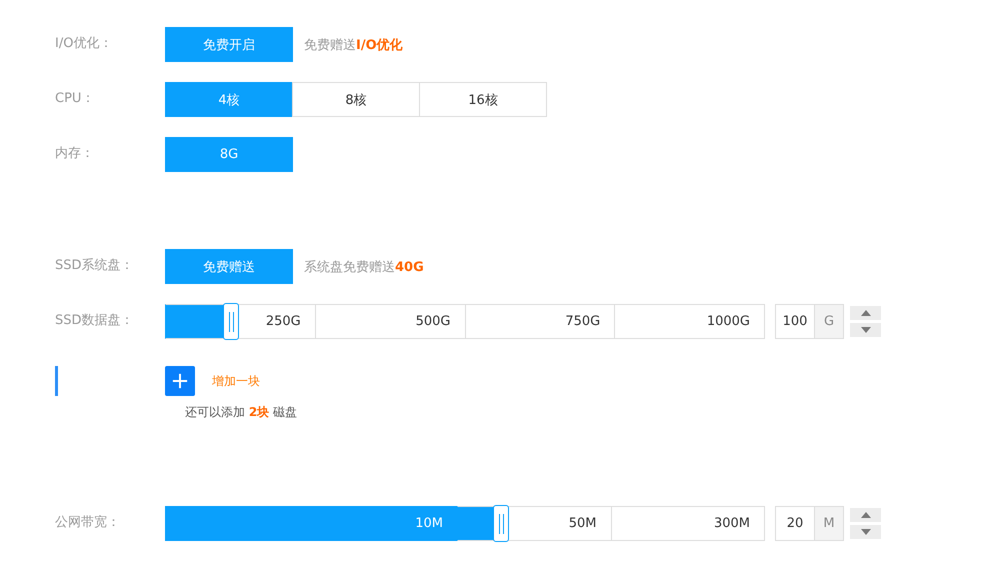  I want to click on remaining-text: 还可以添加 2块 磁盘, so click(241, 412).